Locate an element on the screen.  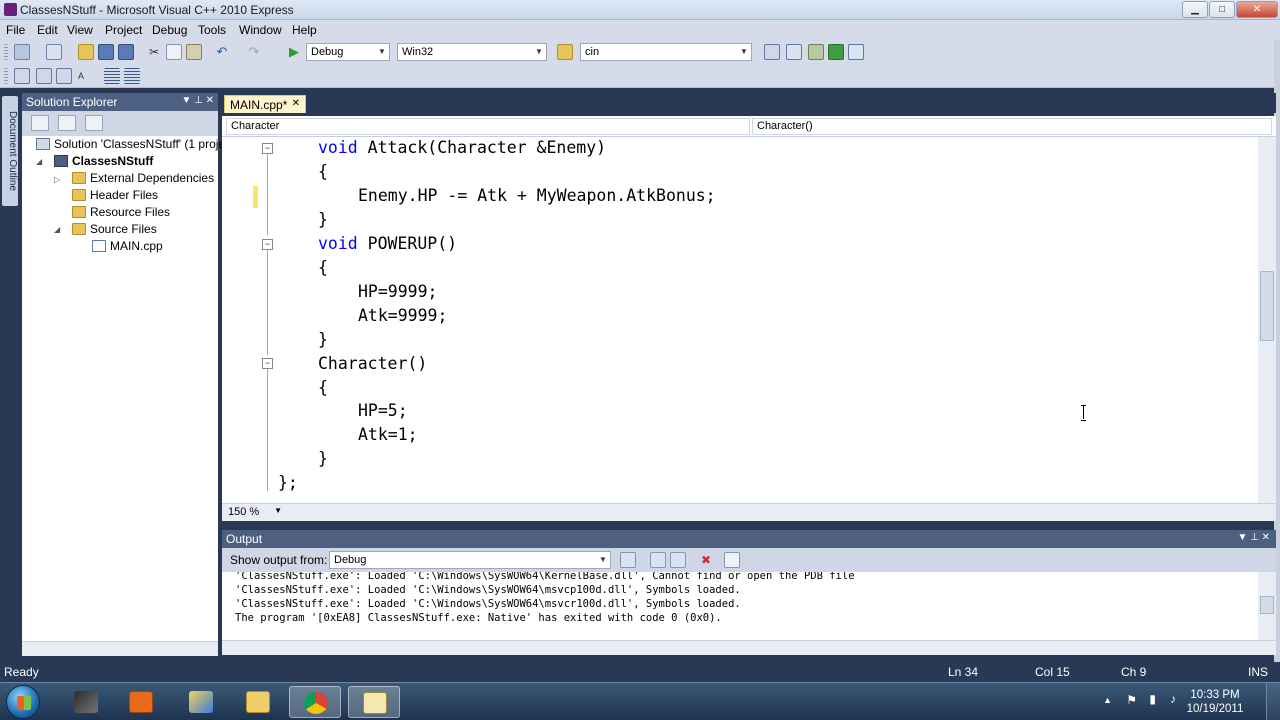
tree-source-files: Source Files is located at coordinates (114, 230).